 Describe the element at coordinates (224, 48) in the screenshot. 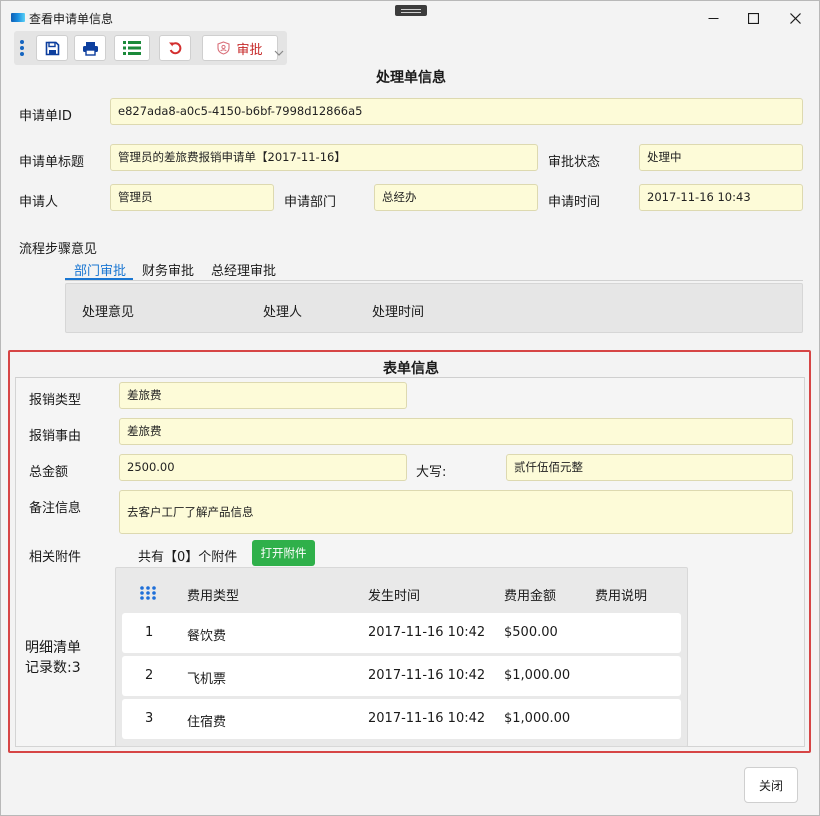

I see `shield-user-icon` at that location.